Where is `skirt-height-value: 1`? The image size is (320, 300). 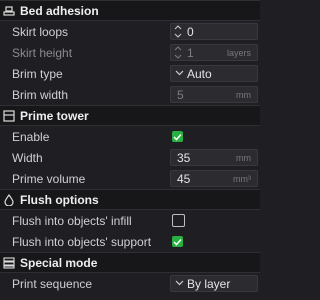
skirt-height-value: 1 is located at coordinates (190, 52).